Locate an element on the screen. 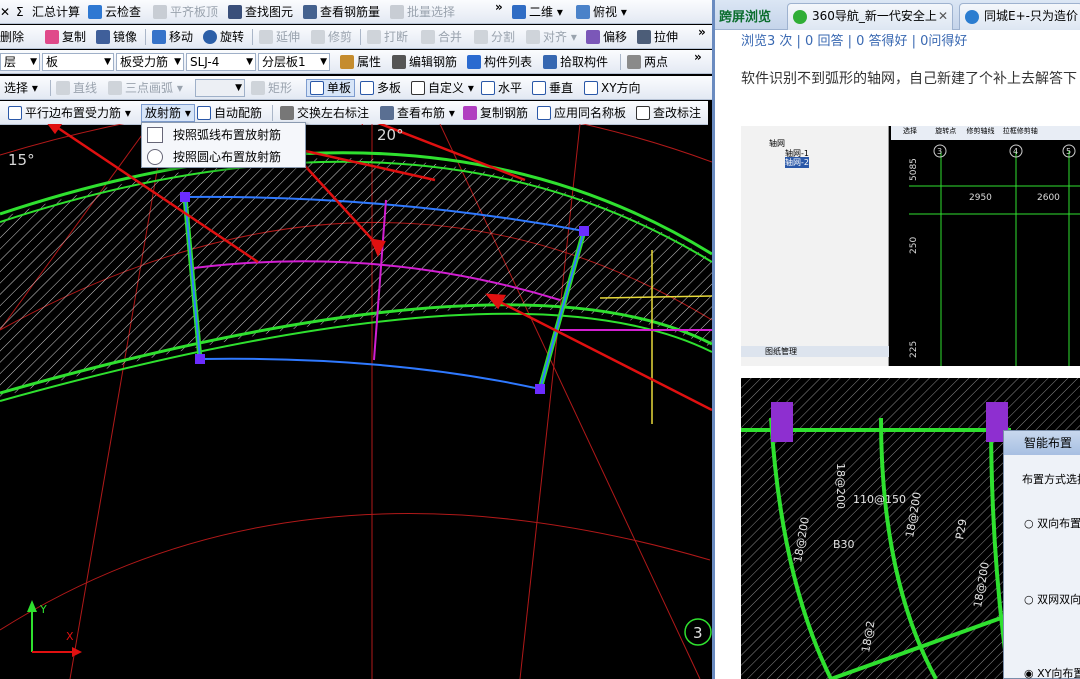 This screenshot has height=679, width=1080. align-slab-top-button: 平齐板顶 is located at coordinates (185, 12).